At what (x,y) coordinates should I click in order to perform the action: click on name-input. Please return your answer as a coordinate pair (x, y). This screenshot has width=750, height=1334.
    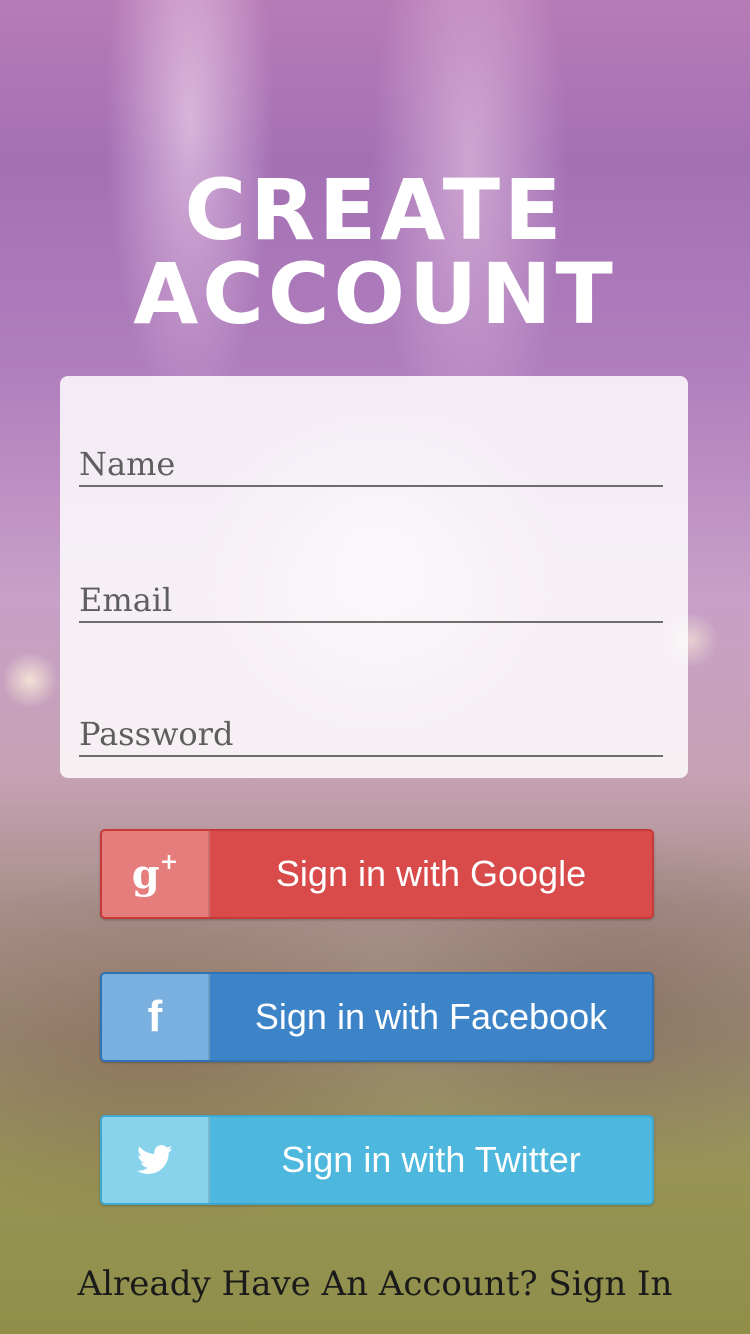
    Looking at the image, I should click on (371, 464).